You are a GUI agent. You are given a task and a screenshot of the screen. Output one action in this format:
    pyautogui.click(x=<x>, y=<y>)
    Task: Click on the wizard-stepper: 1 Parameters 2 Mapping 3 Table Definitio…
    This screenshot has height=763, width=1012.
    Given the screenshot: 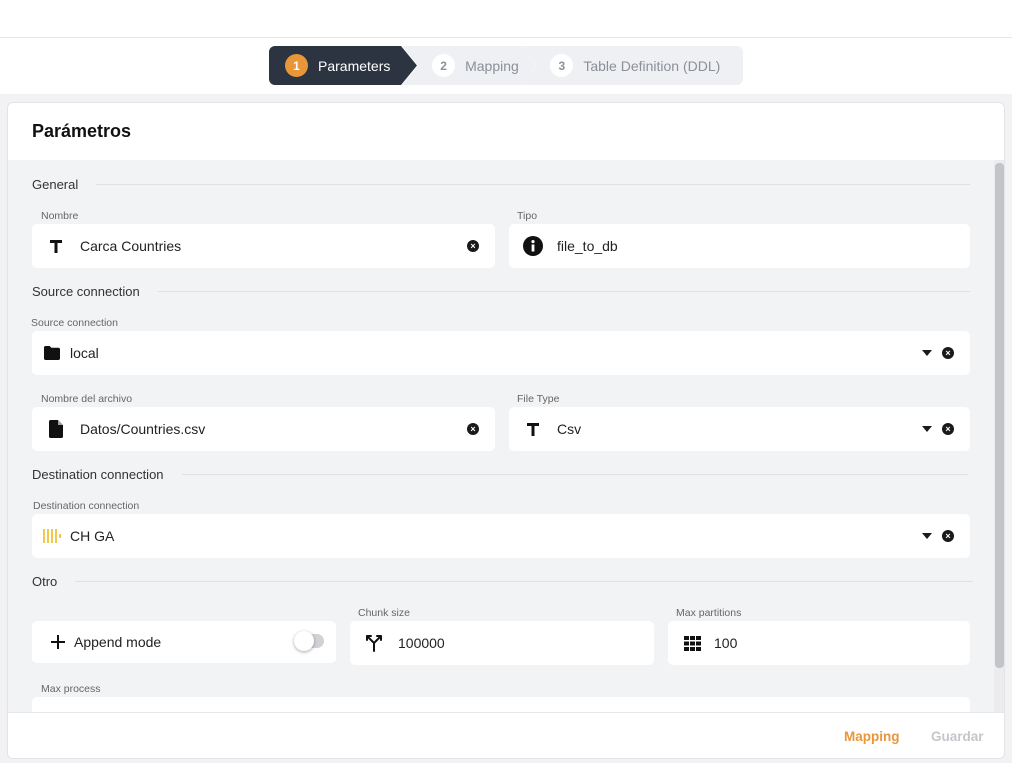 What is the action you would take?
    pyautogui.click(x=506, y=65)
    